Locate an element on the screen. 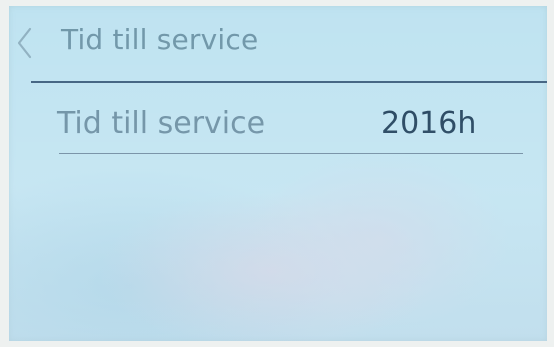 This screenshot has height=347, width=554. service-time-label: Tid till service is located at coordinates (161, 123).